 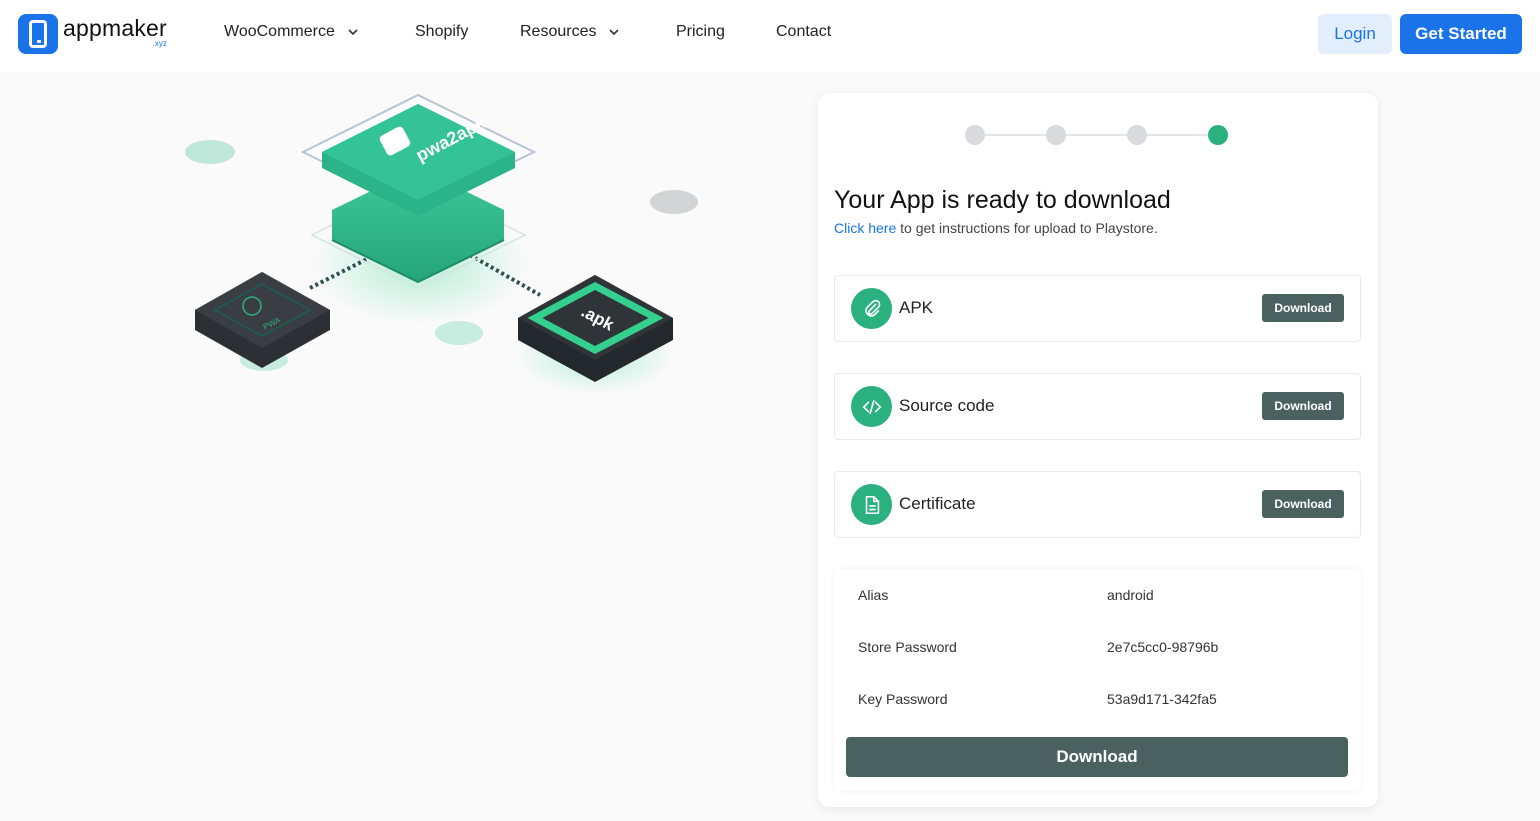 I want to click on file-label: Source code, so click(x=947, y=405).